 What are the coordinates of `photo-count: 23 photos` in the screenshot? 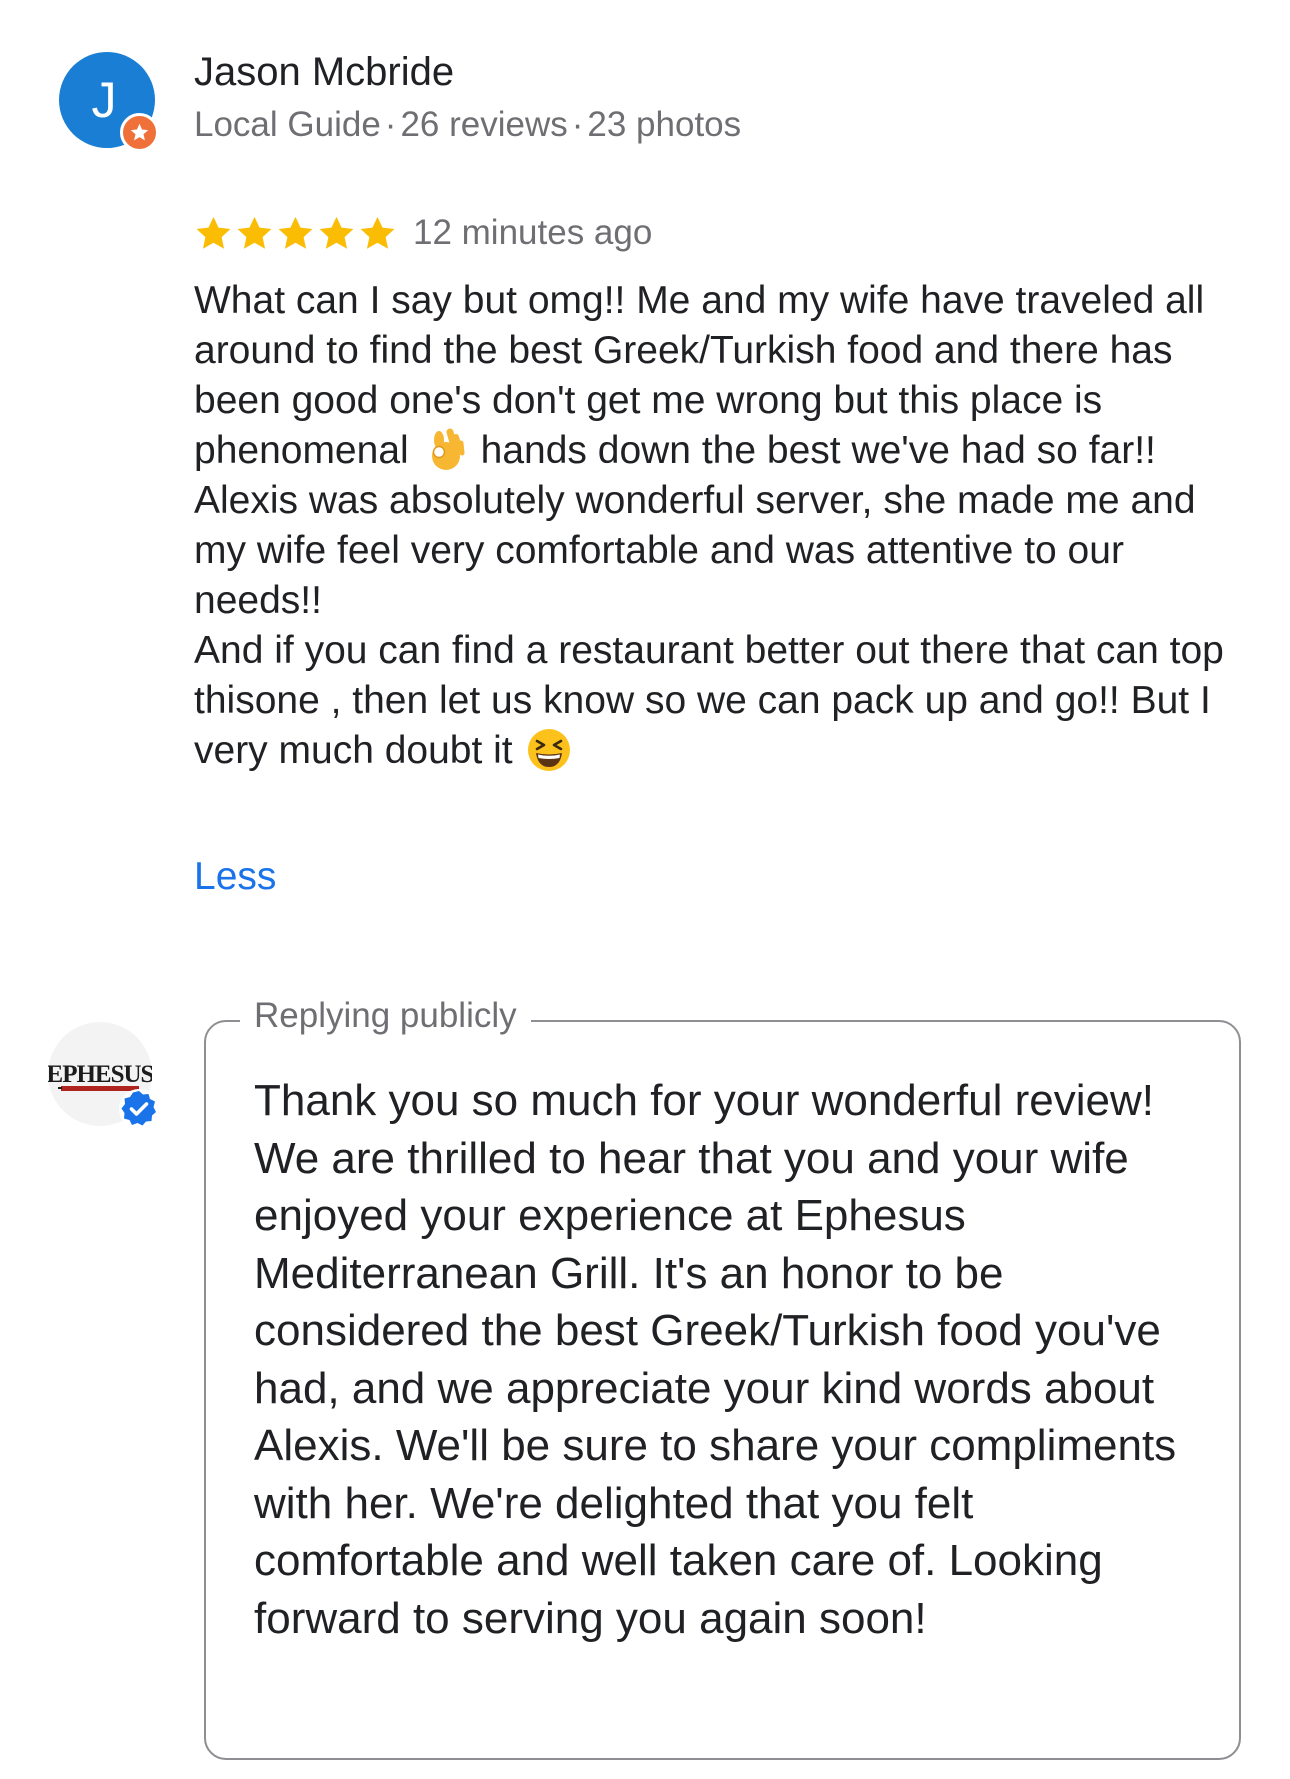 It's located at (664, 124).